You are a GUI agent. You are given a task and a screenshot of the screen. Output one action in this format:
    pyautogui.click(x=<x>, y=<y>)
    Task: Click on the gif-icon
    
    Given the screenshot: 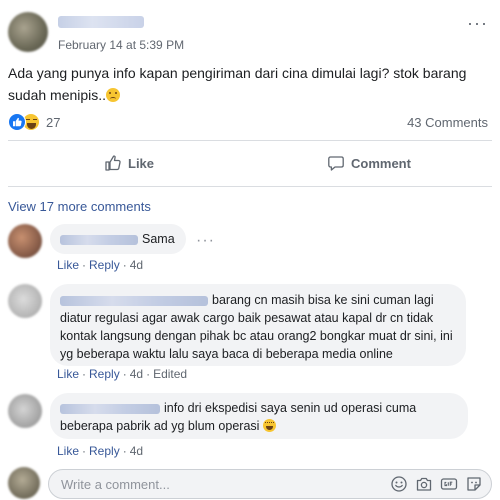 What is the action you would take?
    pyautogui.click(x=449, y=484)
    